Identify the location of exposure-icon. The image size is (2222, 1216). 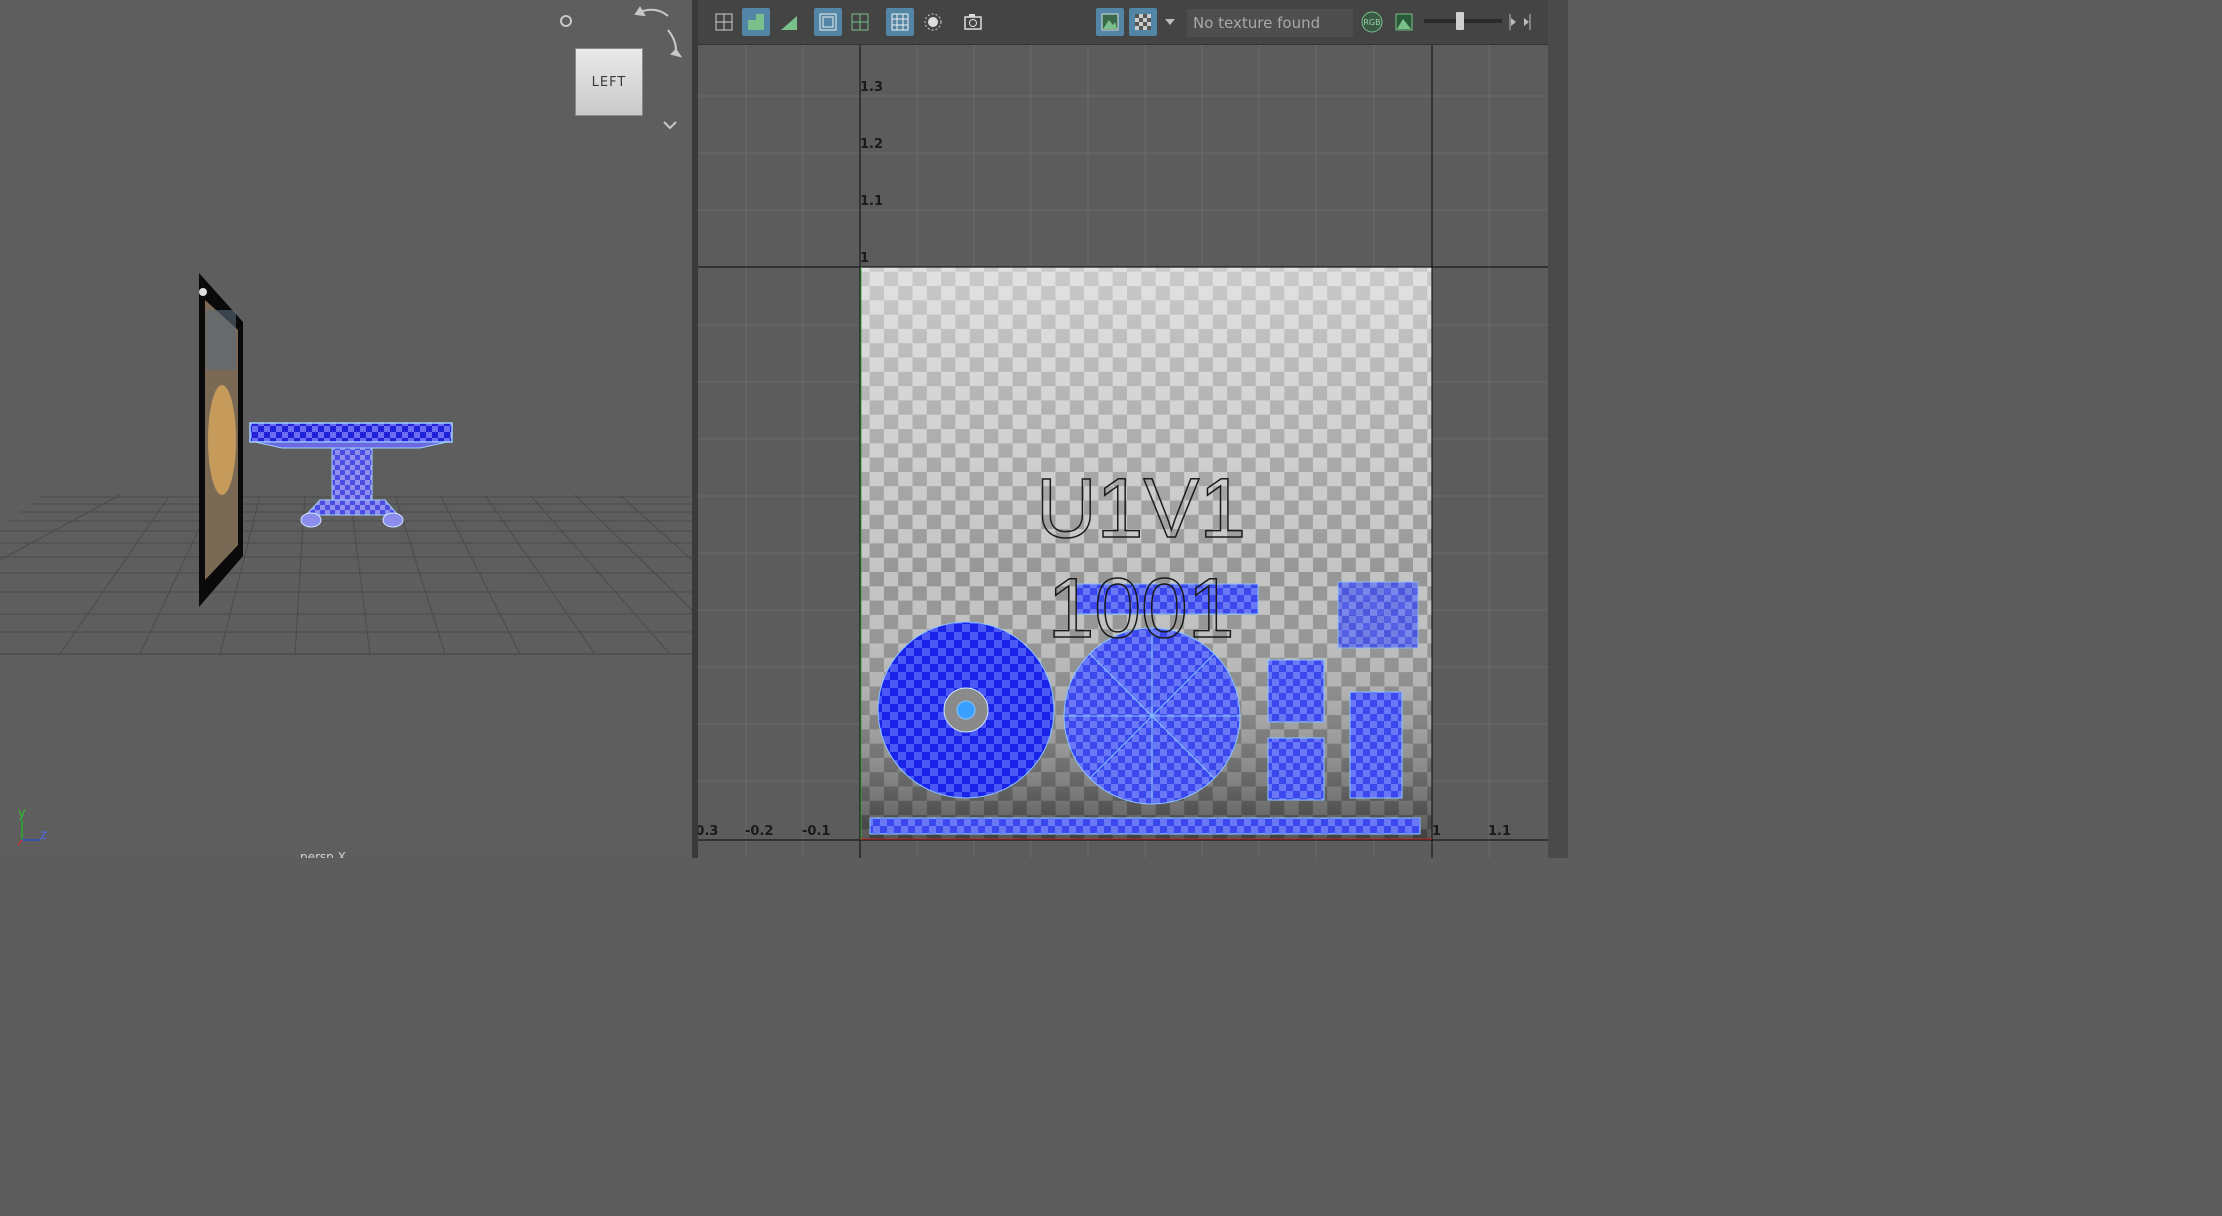
(1404, 22).